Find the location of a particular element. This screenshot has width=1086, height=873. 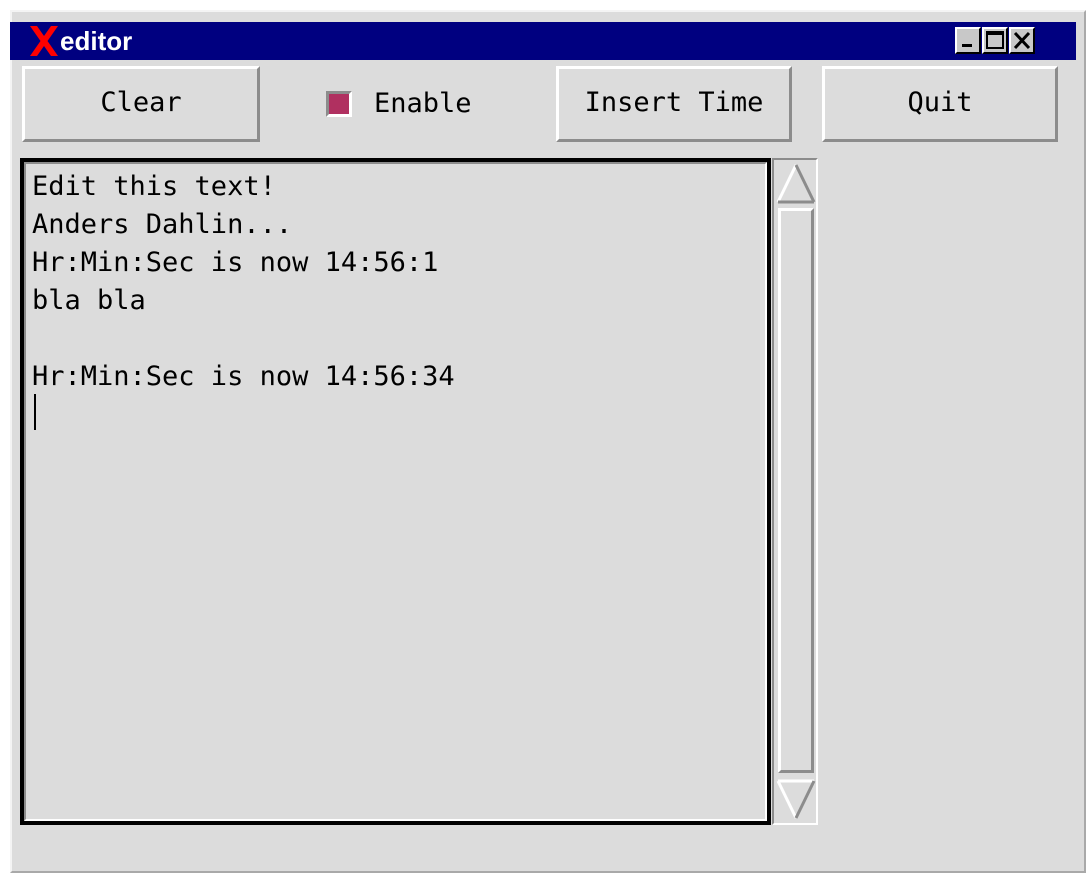

enable-label: Enable is located at coordinates (423, 103).